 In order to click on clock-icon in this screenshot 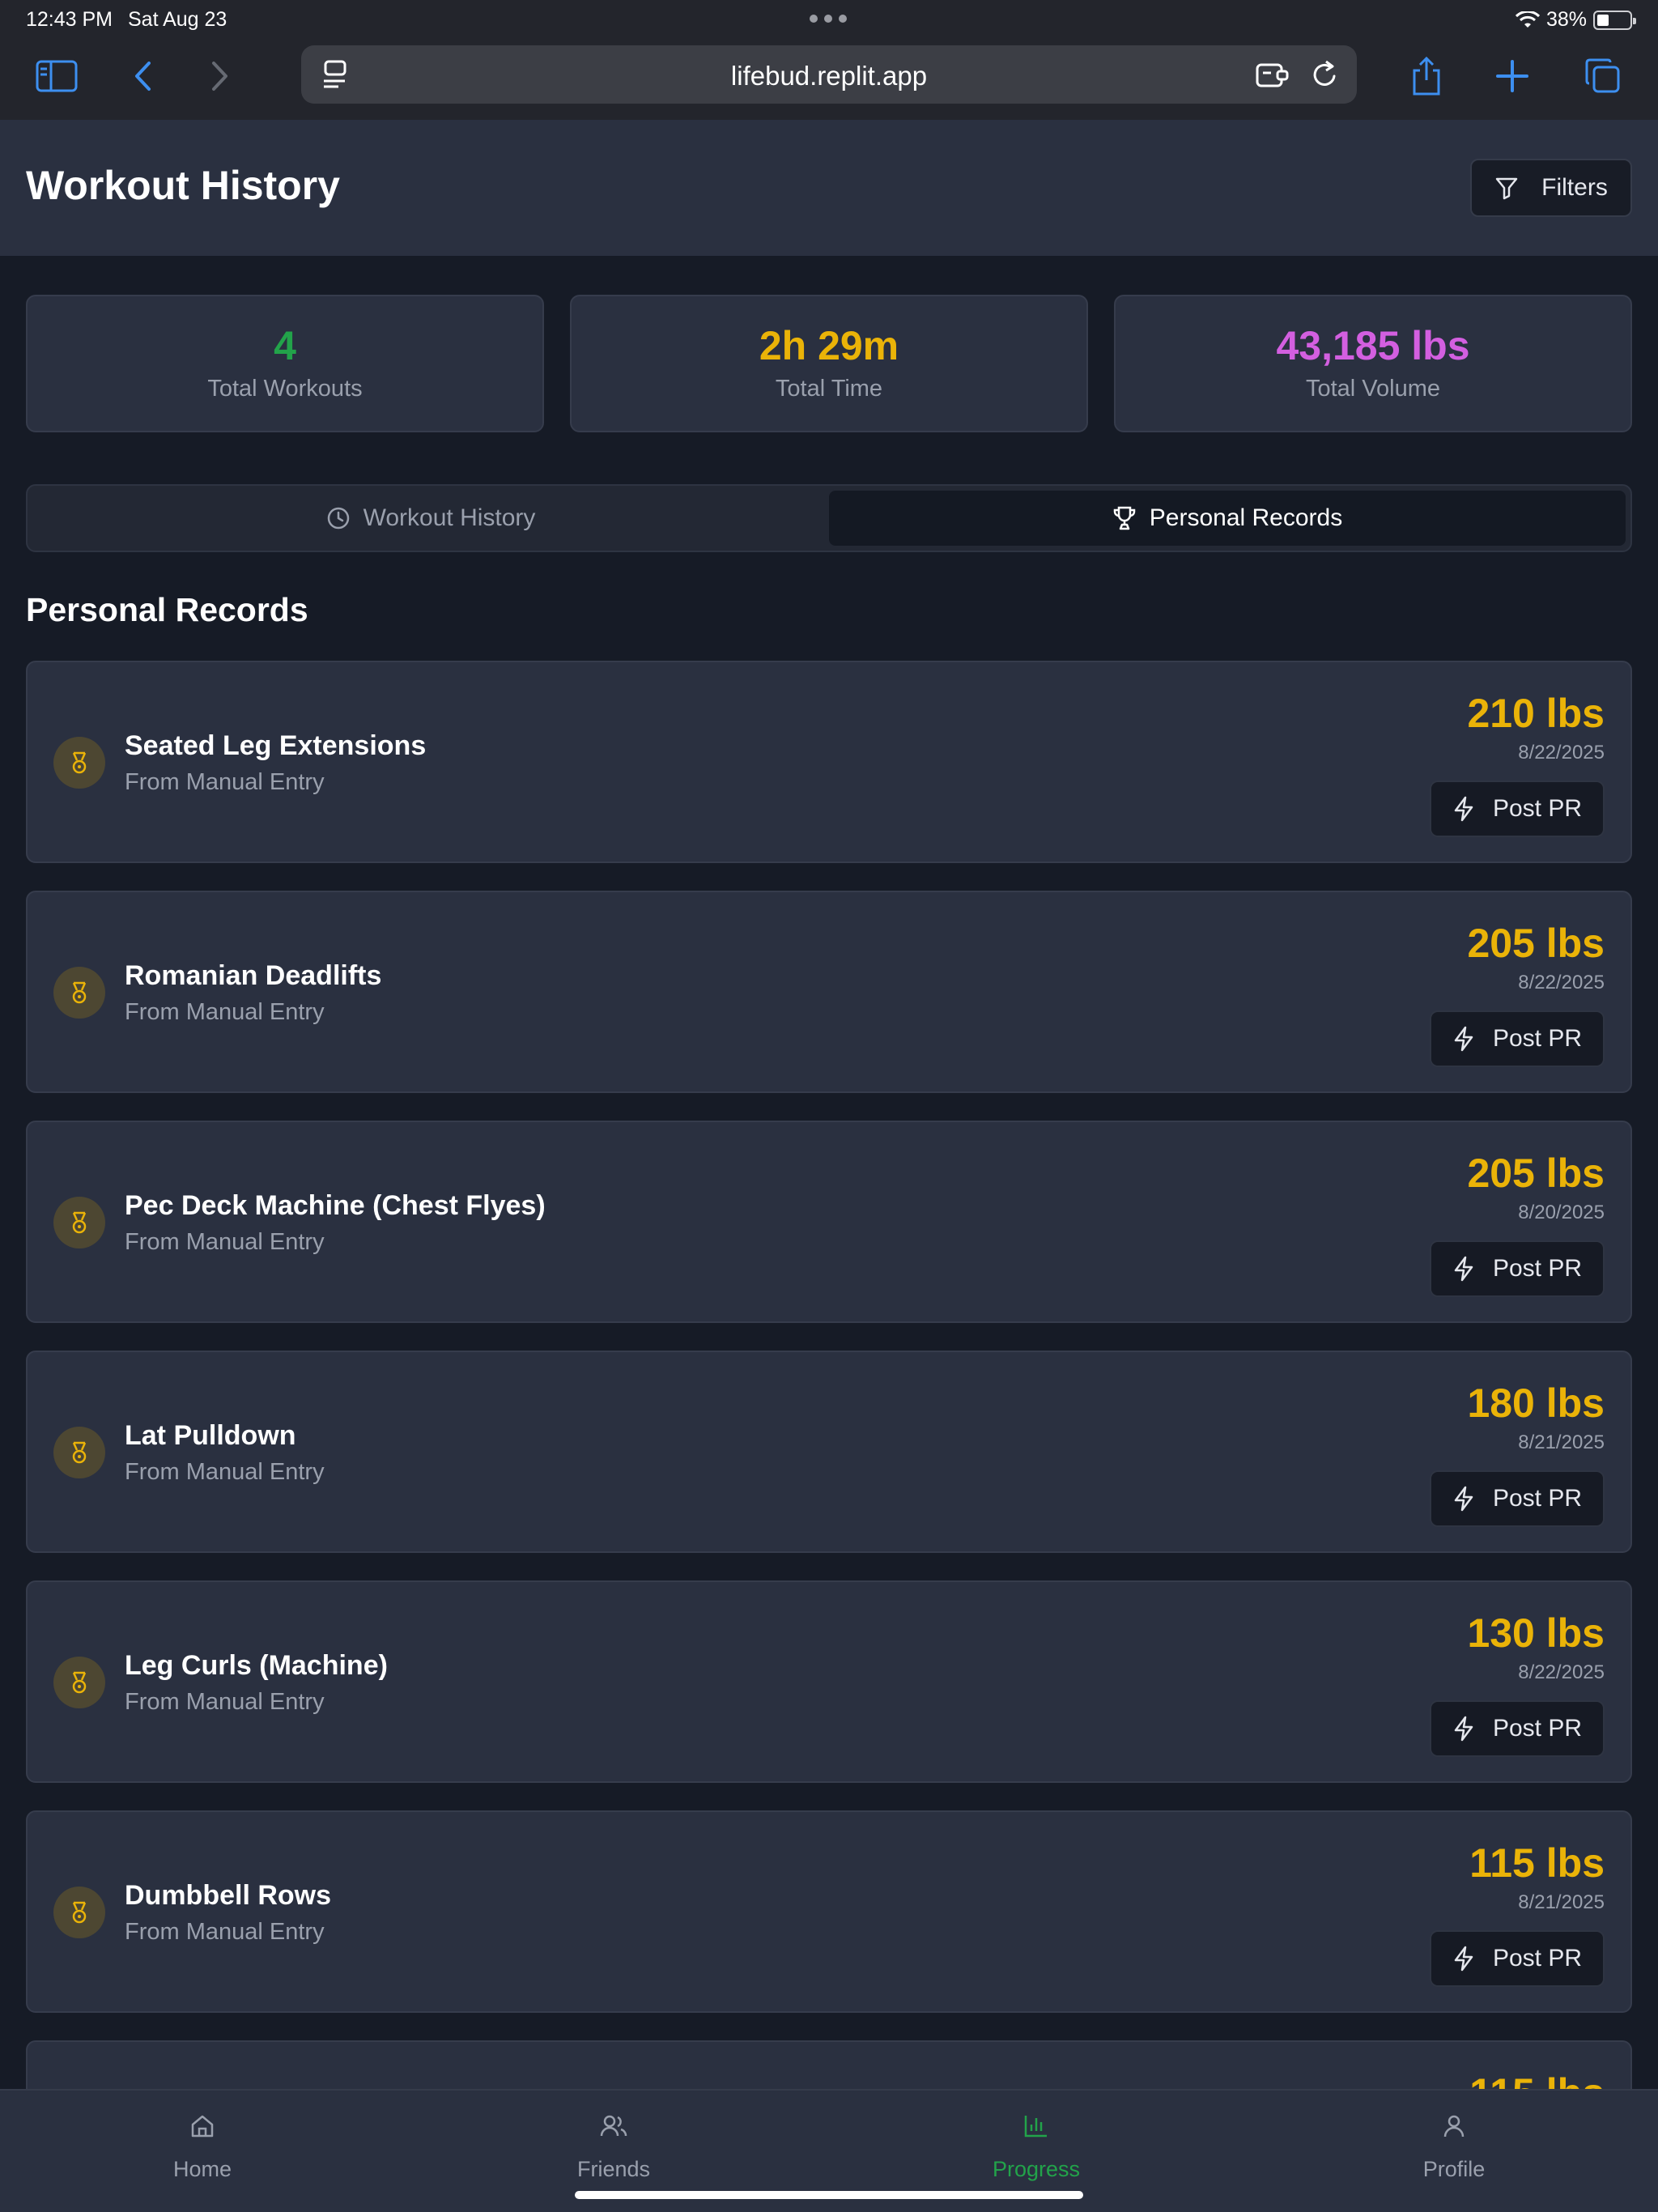, I will do `click(338, 518)`.